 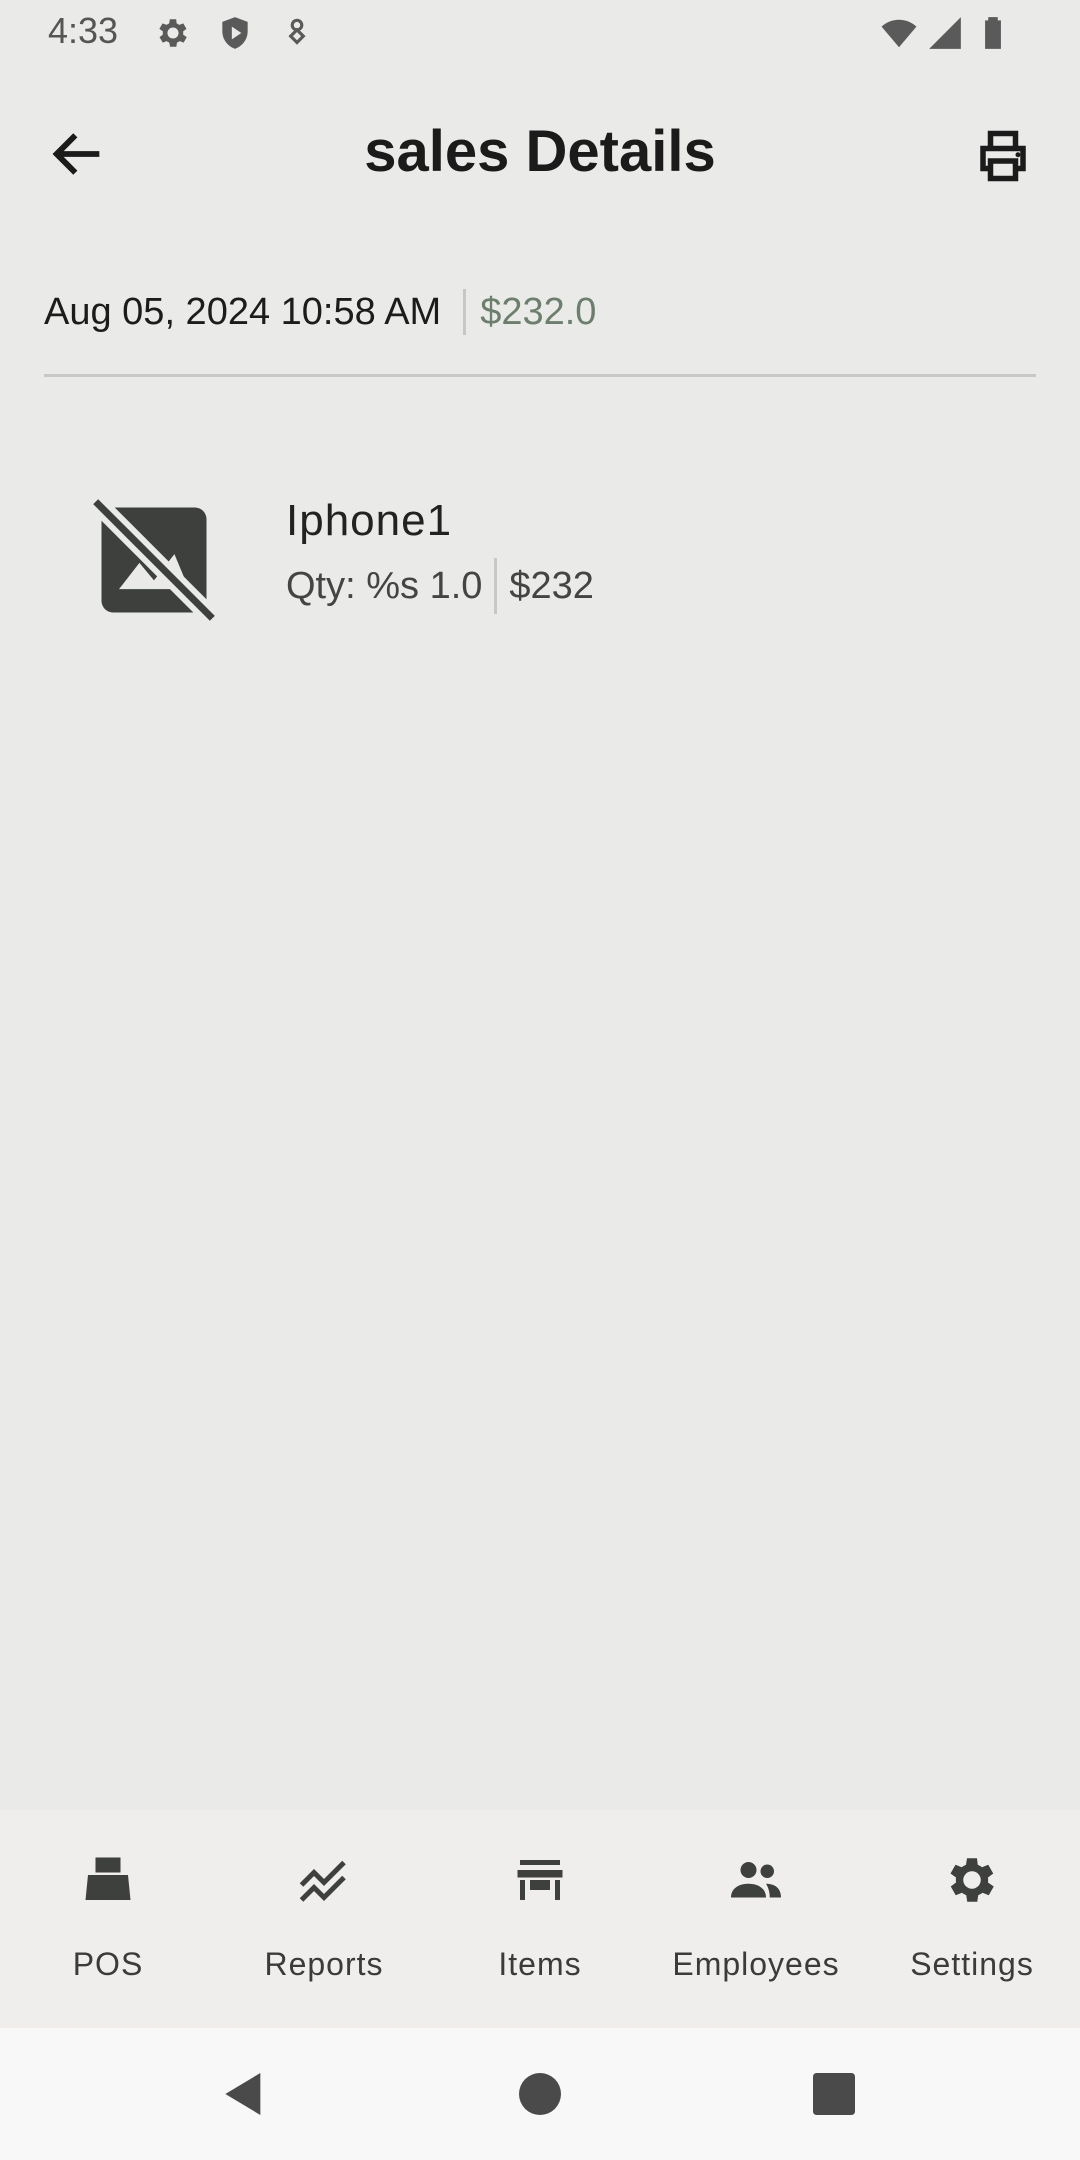 I want to click on store-icon, so click(x=540, y=1880).